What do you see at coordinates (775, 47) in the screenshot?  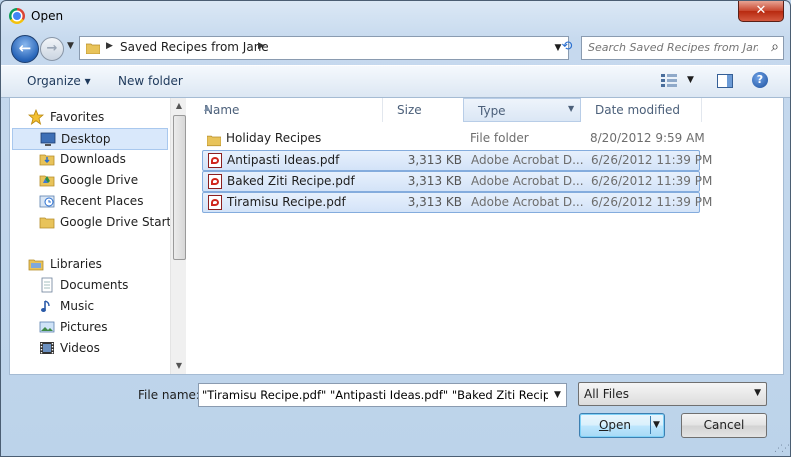 I see `search-icon: ⌕` at bounding box center [775, 47].